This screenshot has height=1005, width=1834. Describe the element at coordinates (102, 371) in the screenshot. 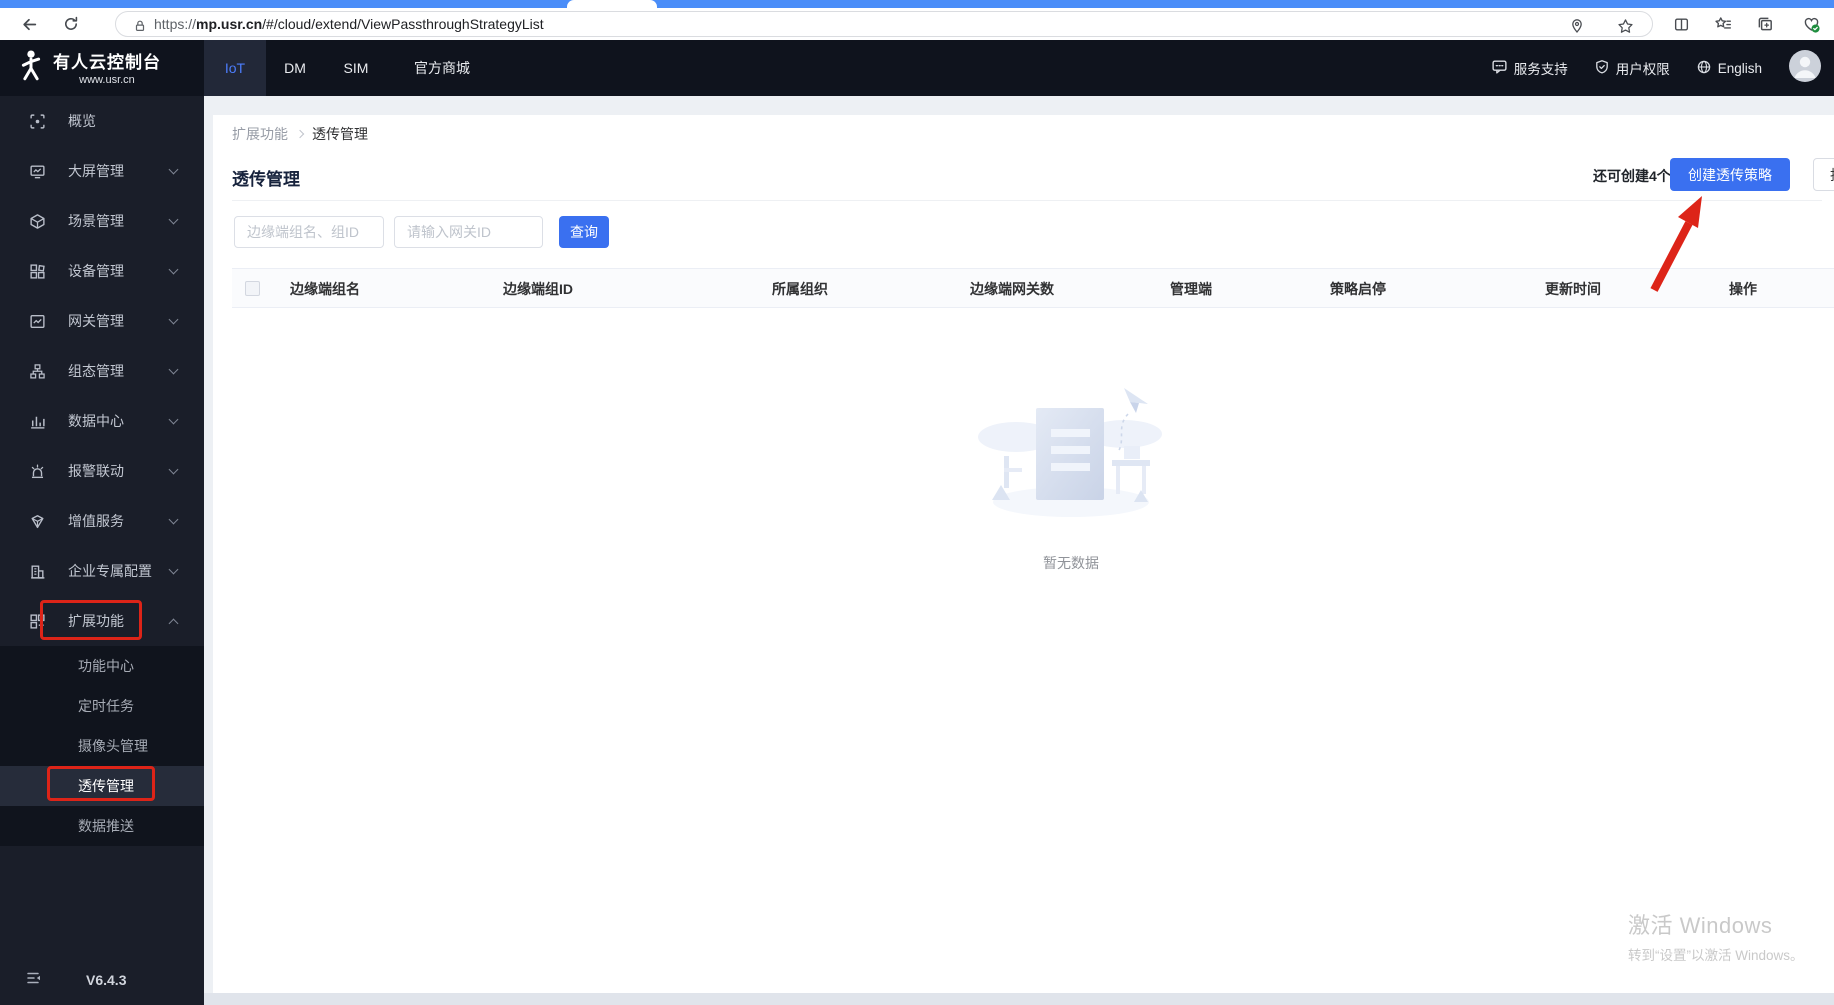

I see `sidebar-item-config: 组态管理` at that location.